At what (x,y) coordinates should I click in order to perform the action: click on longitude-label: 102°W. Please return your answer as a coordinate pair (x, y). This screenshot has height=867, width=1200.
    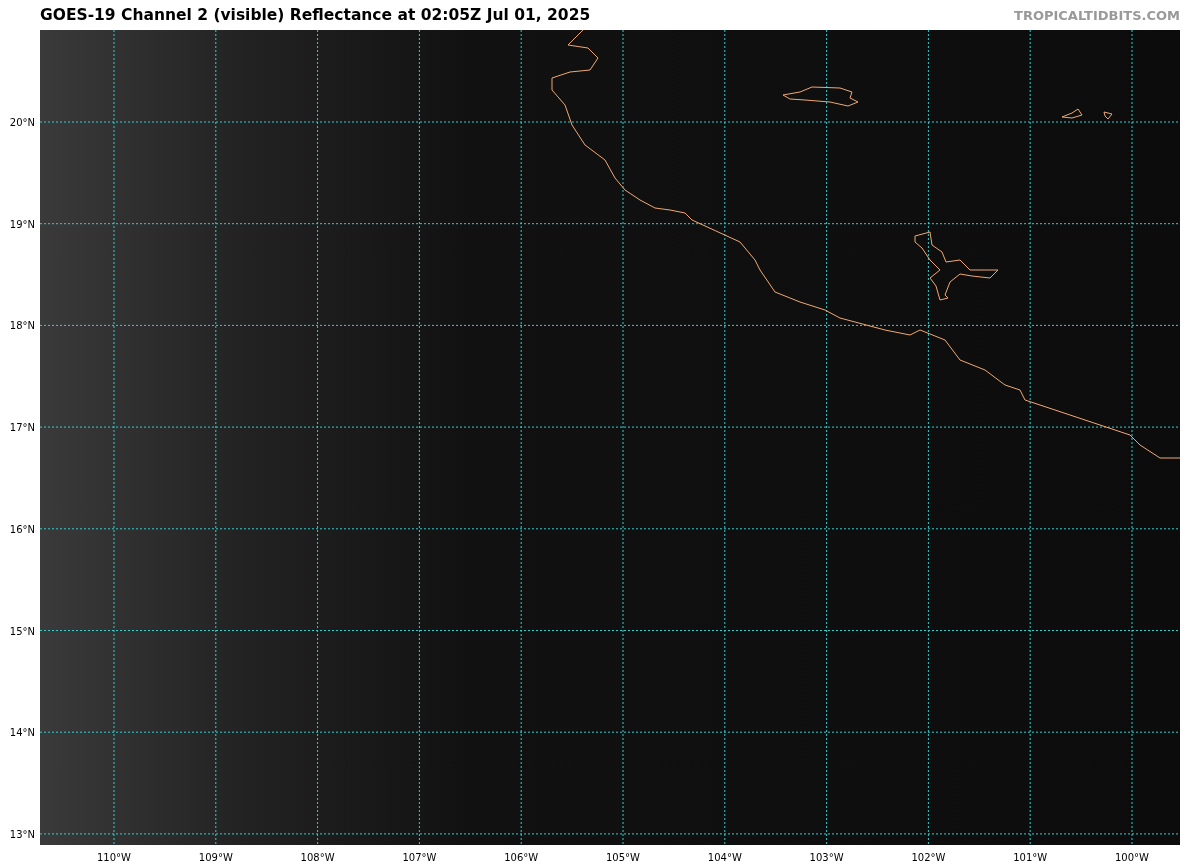
    Looking at the image, I should click on (928, 857).